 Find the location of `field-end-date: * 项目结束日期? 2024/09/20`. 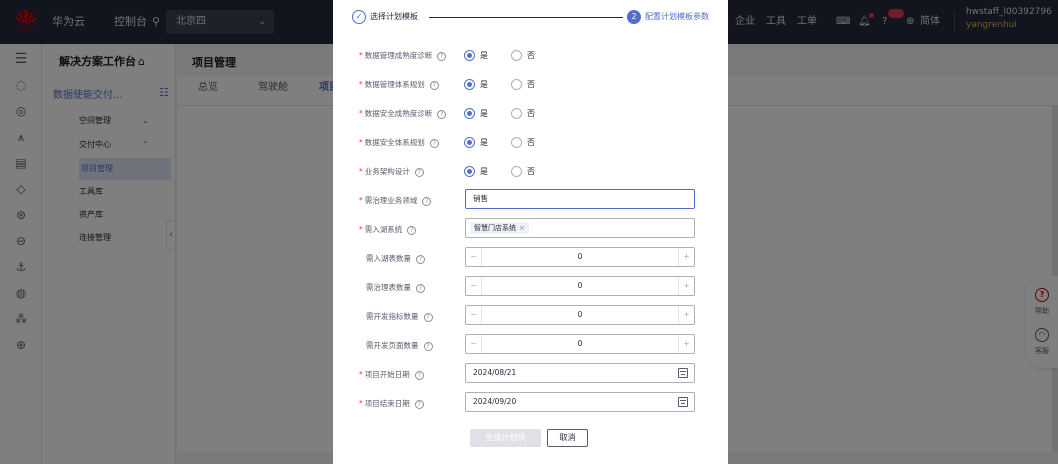

field-end-date: * 项目结束日期? 2024/09/20 is located at coordinates (530, 403).